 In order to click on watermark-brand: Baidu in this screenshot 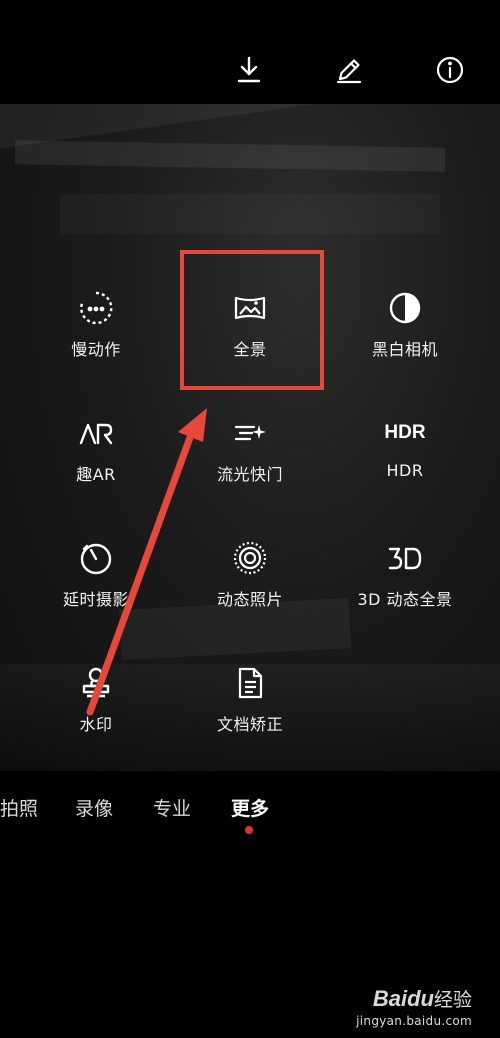, I will do `click(403, 998)`.